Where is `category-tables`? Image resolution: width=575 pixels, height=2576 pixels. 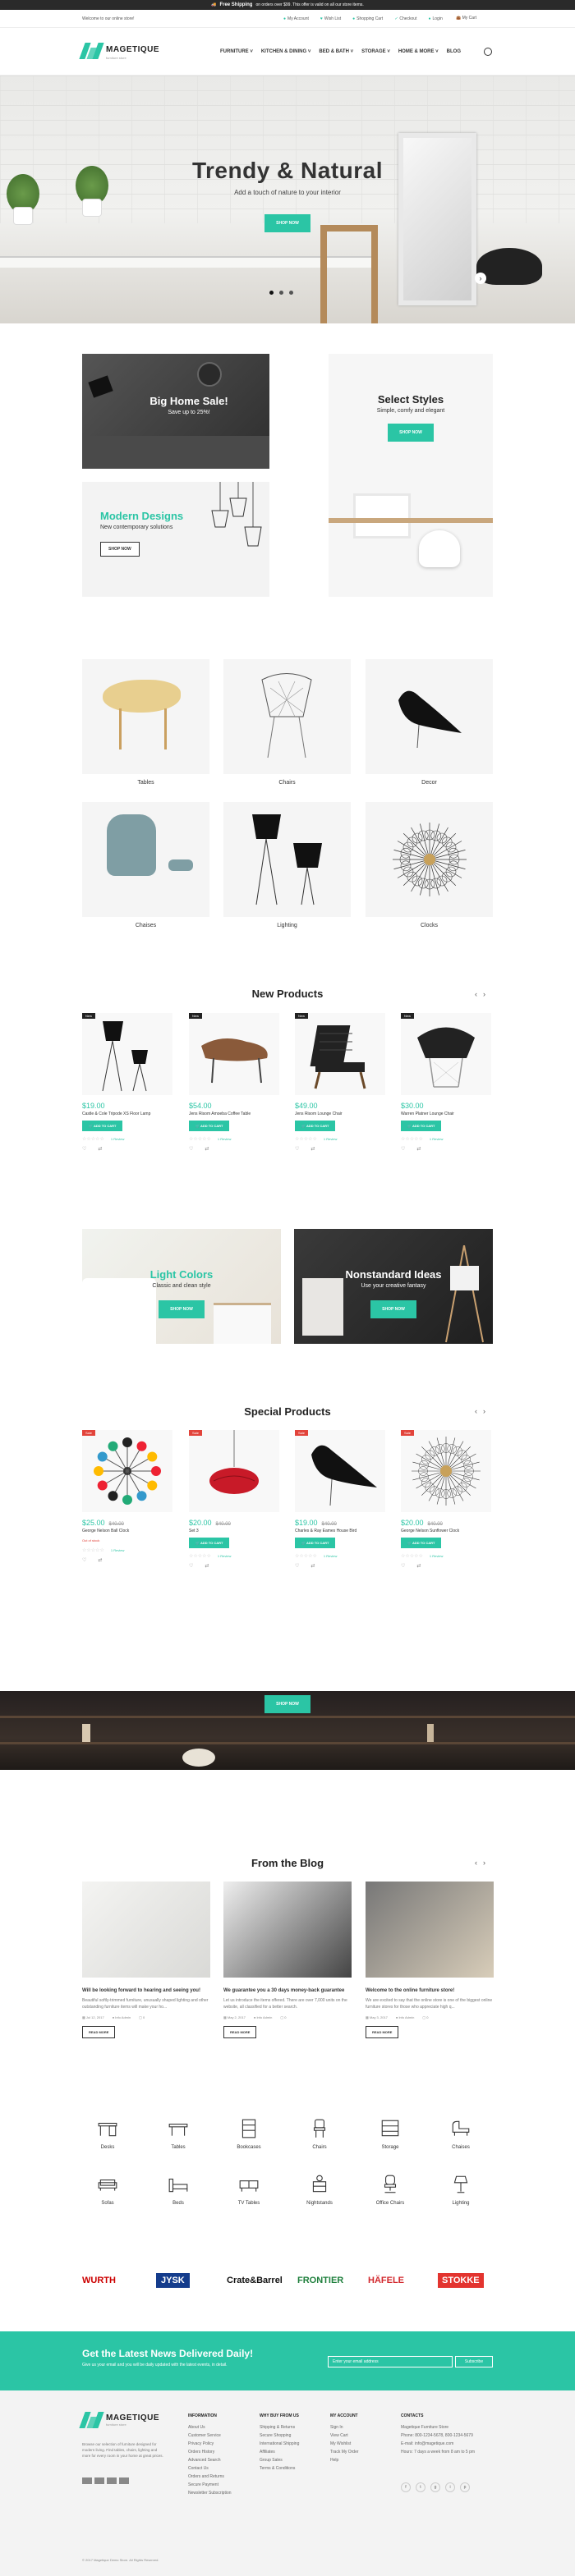 category-tables is located at coordinates (145, 716).